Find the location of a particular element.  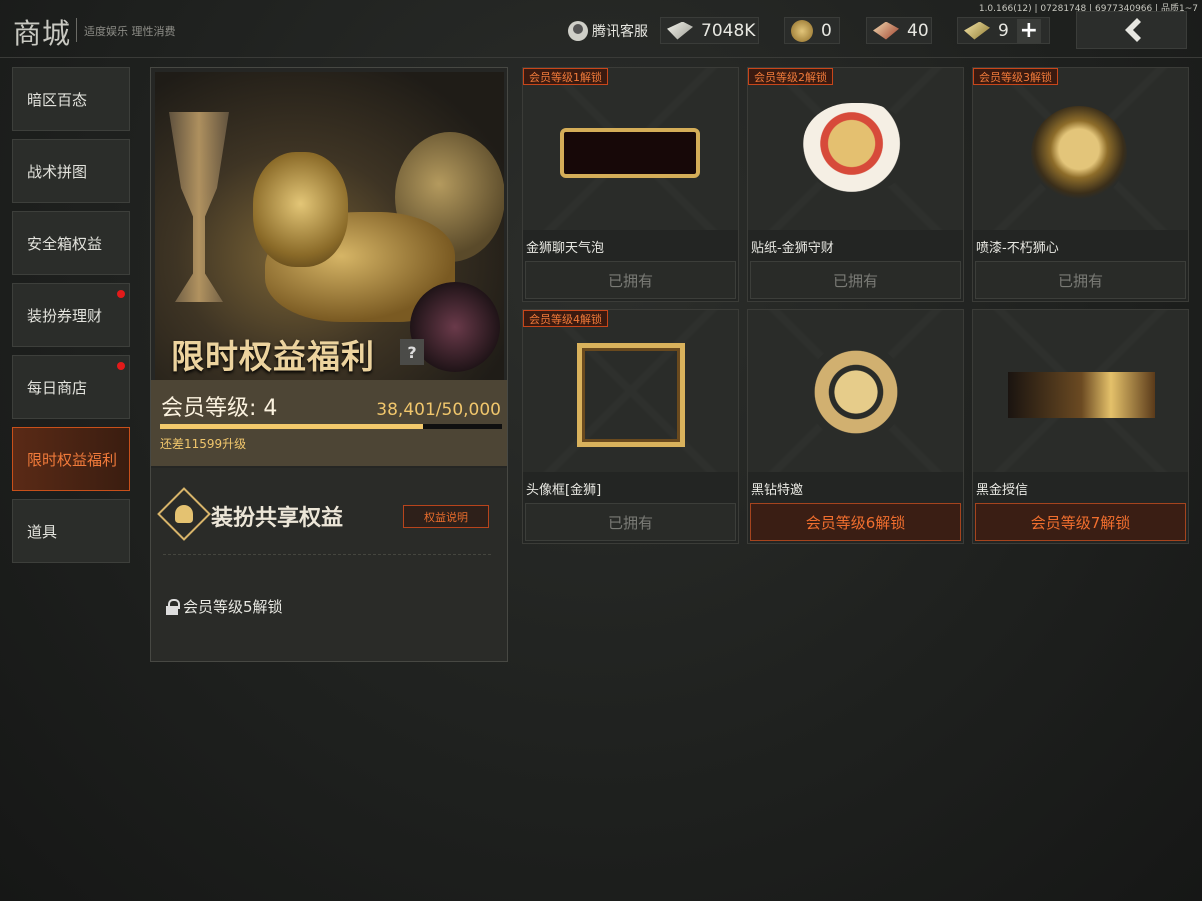

sidebar-item-label: 限时权益福利 is located at coordinates (72, 459).